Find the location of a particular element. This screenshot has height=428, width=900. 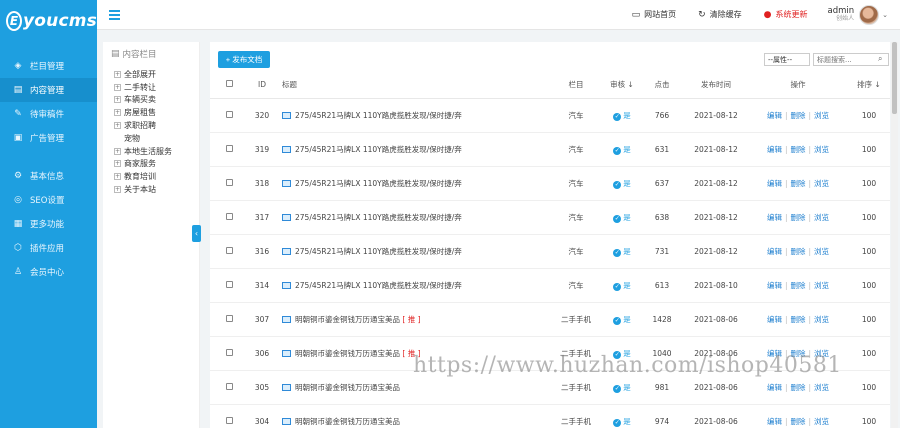

tree-item: + 房屋租售 is located at coordinates (151, 112).